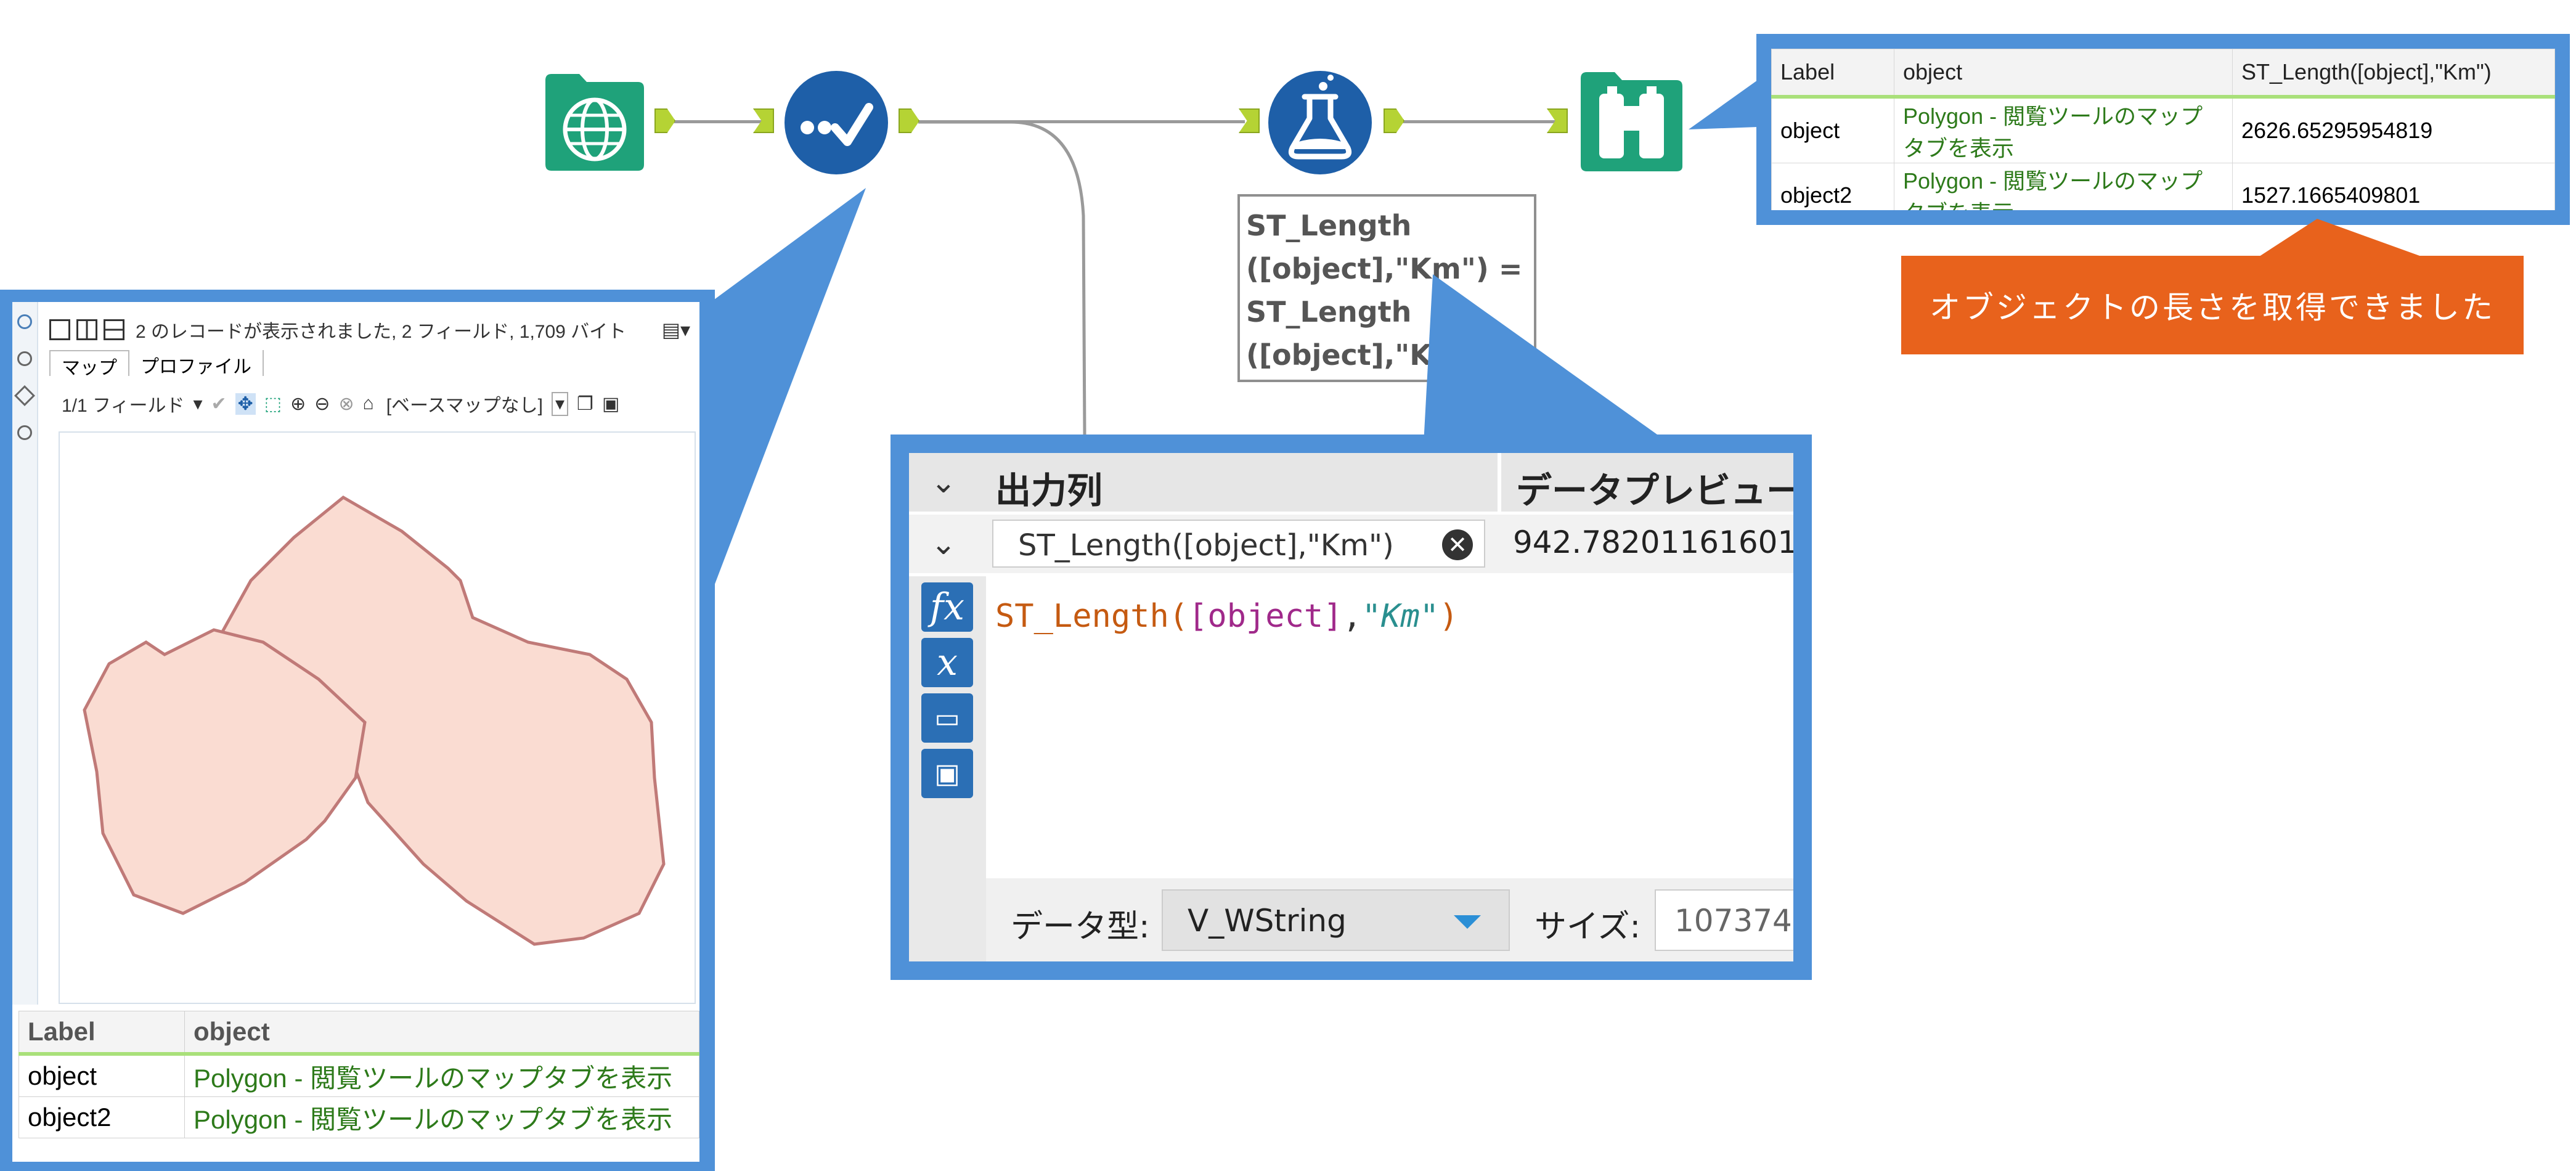  I want to click on clear-icon: ✕, so click(1457, 545).